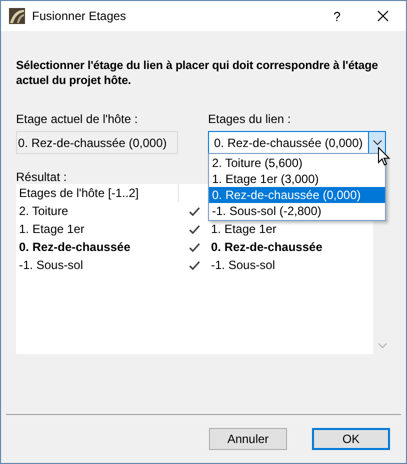 This screenshot has width=407, height=464. Describe the element at coordinates (99, 193) in the screenshot. I see `column-header: Etages de l'hôte [-1..2]` at that location.